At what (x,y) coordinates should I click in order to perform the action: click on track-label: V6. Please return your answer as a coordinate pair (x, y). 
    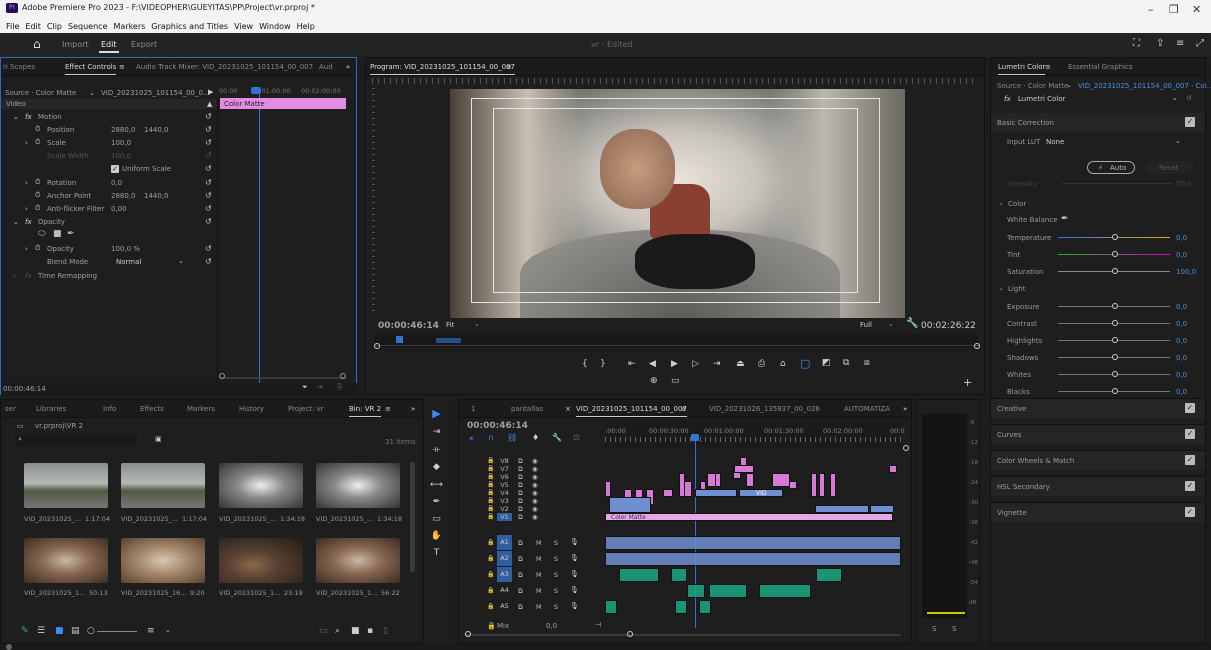
    Looking at the image, I should click on (504, 477).